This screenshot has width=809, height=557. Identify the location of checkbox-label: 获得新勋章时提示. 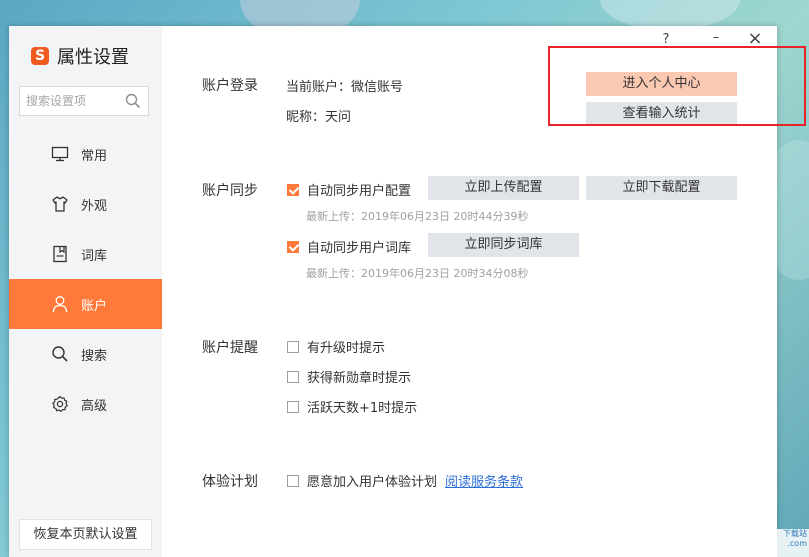
(359, 378).